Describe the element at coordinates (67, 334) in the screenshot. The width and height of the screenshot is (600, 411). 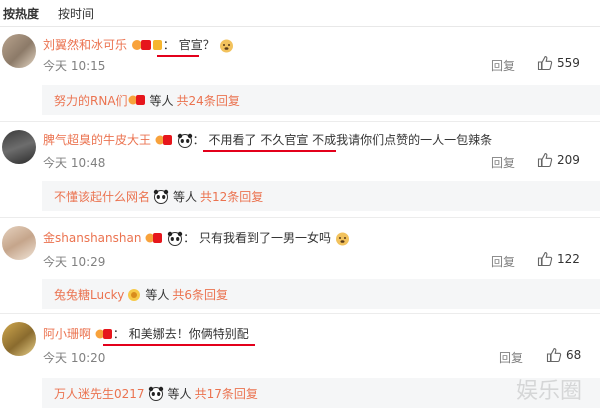
I see `username-link: 阿小珊啊` at that location.